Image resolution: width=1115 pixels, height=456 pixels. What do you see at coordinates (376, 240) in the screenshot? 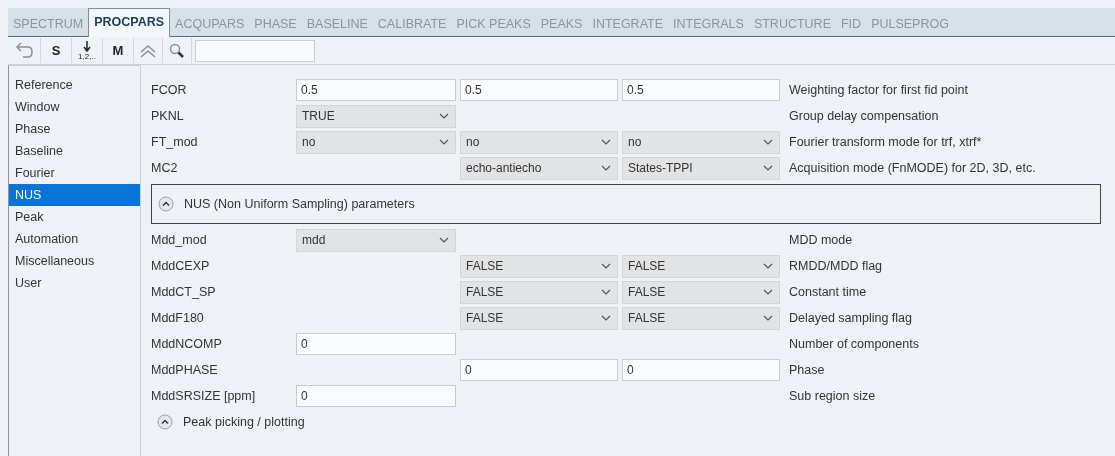
I see `dropdown: mdd` at bounding box center [376, 240].